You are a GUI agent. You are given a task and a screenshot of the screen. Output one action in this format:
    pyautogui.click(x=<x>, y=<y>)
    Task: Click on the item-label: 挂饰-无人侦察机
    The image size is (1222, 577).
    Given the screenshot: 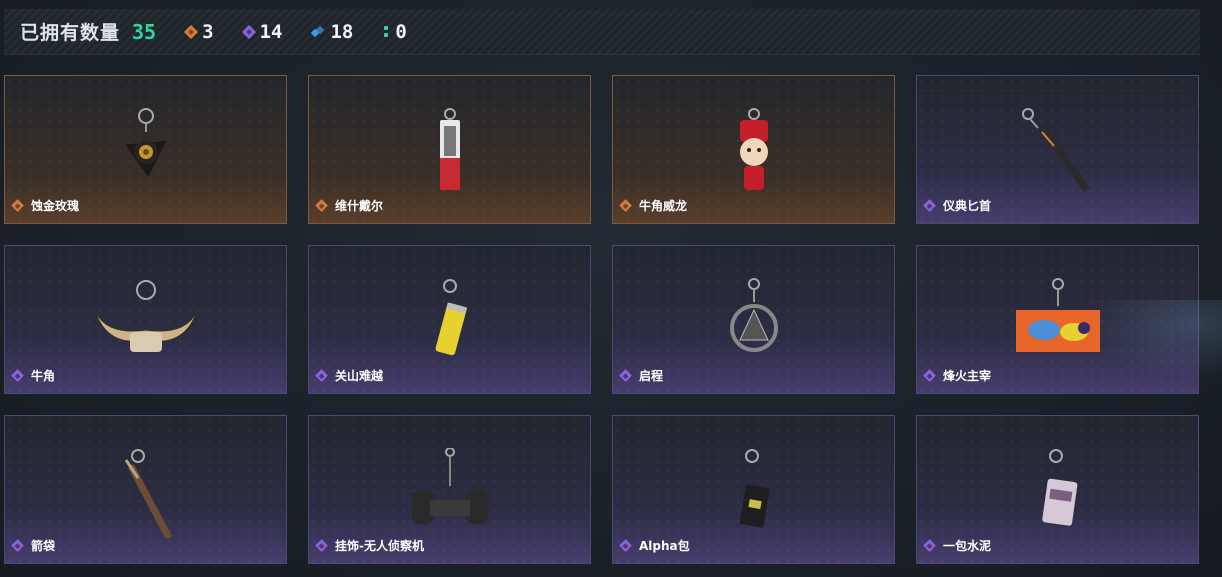 What is the action you would take?
    pyautogui.click(x=369, y=545)
    